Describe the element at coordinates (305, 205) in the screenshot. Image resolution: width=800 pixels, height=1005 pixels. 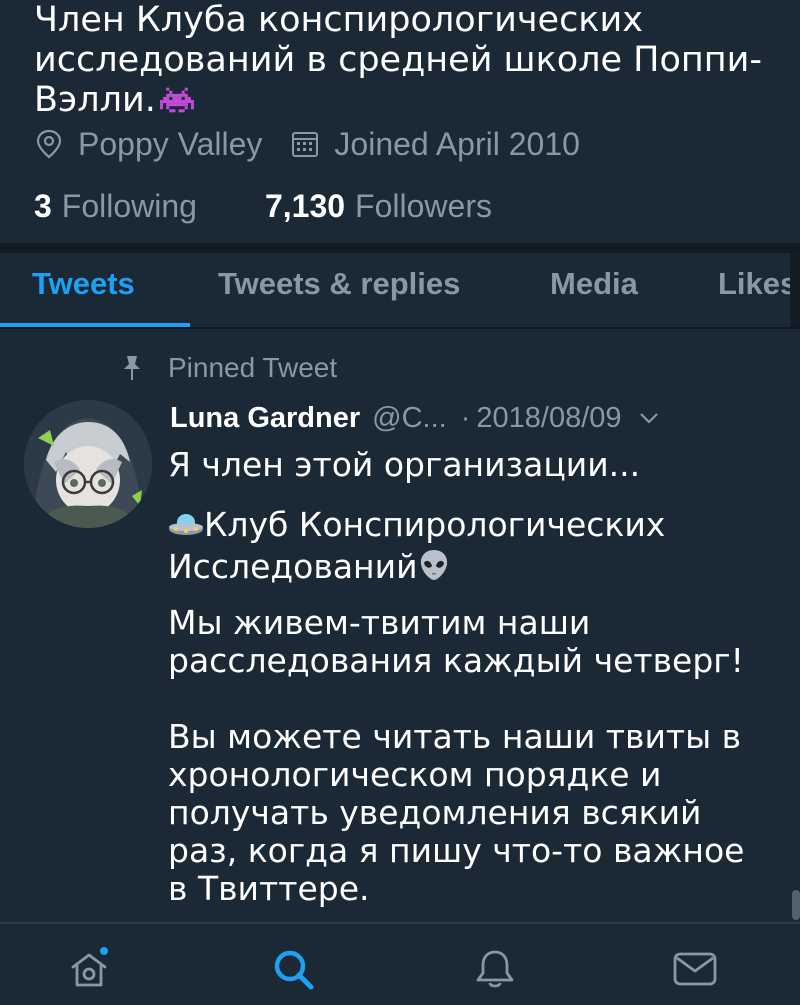
I see `followers-count: 7,130` at that location.